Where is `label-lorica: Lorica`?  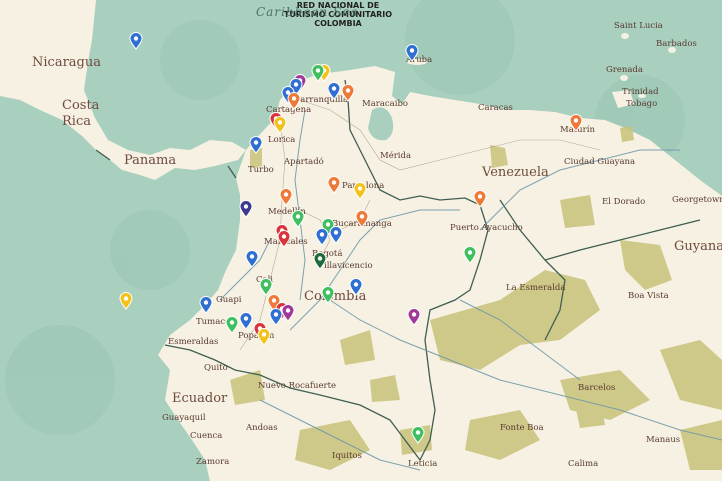
label-lorica: Lorica is located at coordinates (282, 140).